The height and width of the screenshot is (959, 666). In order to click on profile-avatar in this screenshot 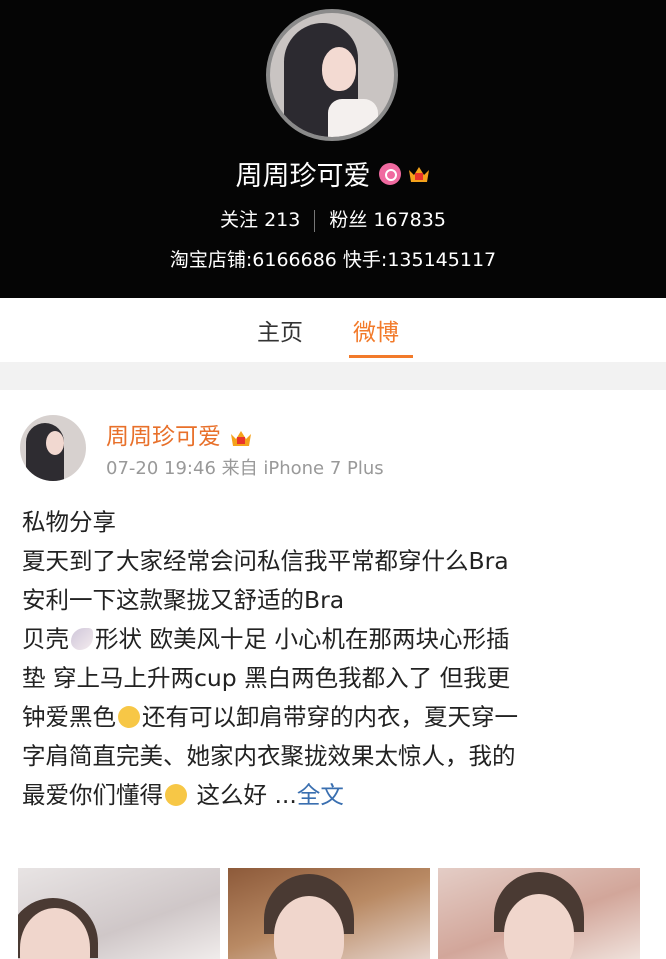, I will do `click(332, 75)`.